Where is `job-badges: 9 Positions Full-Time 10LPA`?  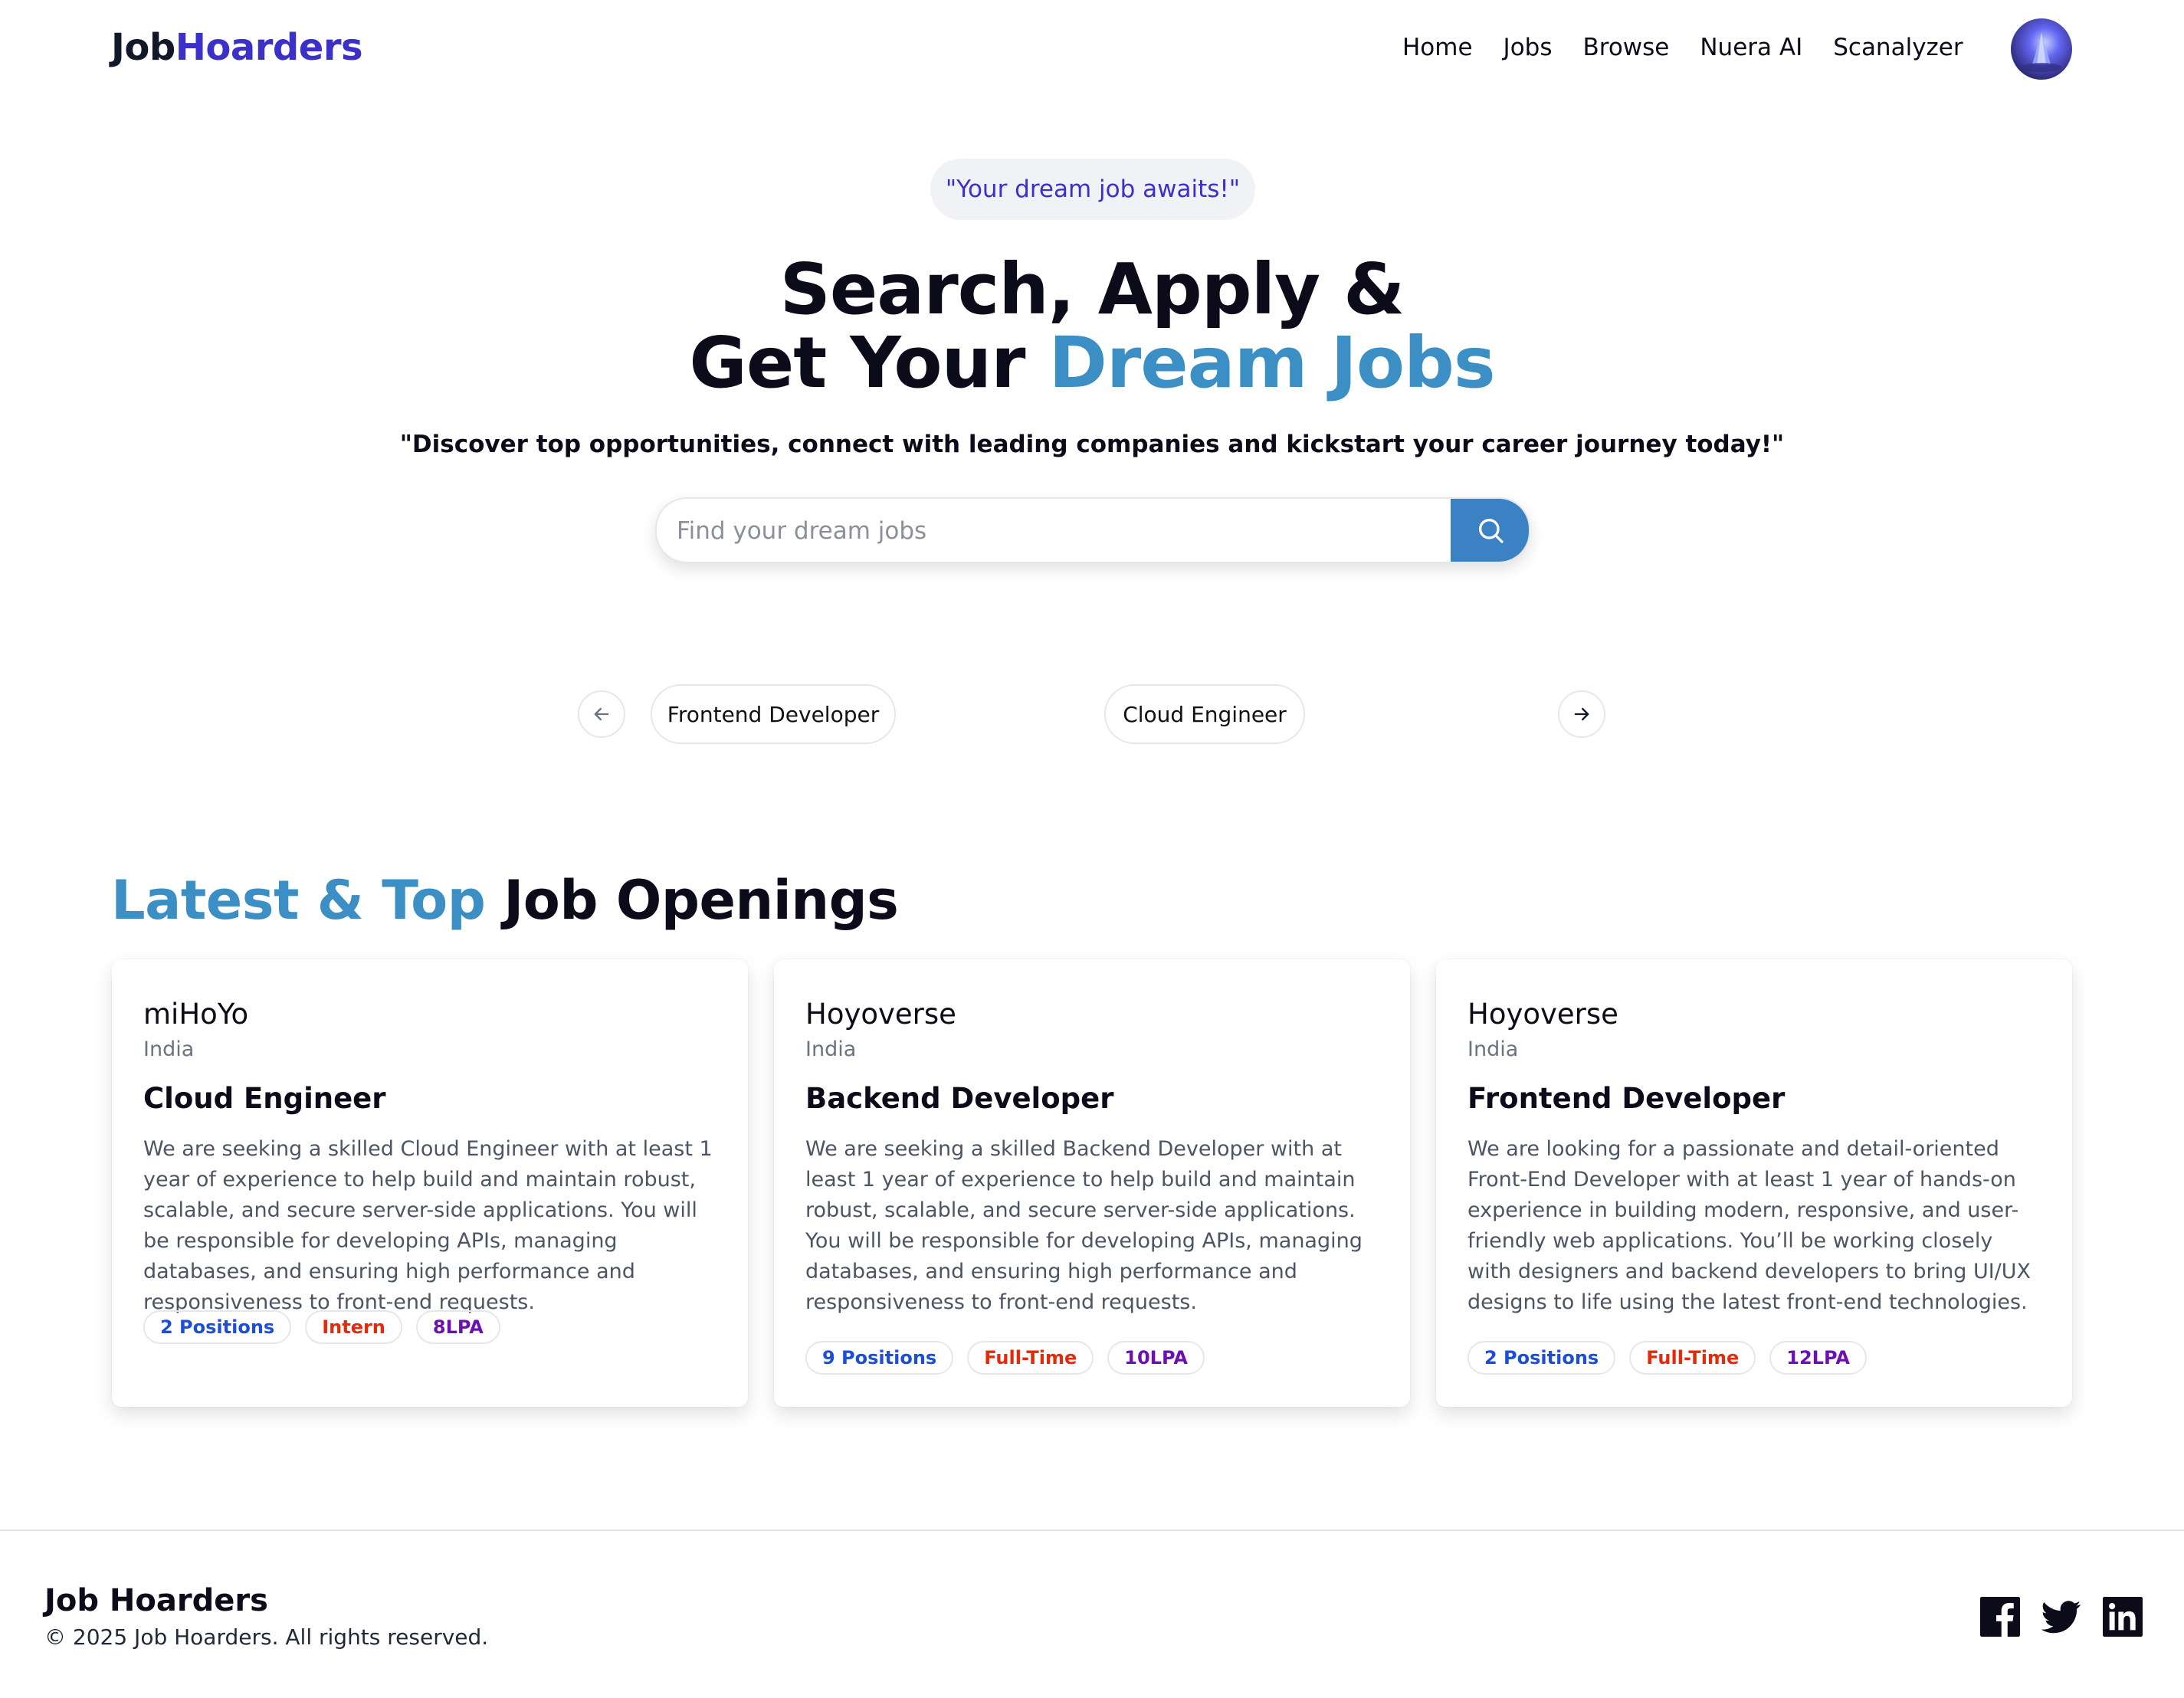 job-badges: 9 Positions Full-Time 10LPA is located at coordinates (1005, 1358).